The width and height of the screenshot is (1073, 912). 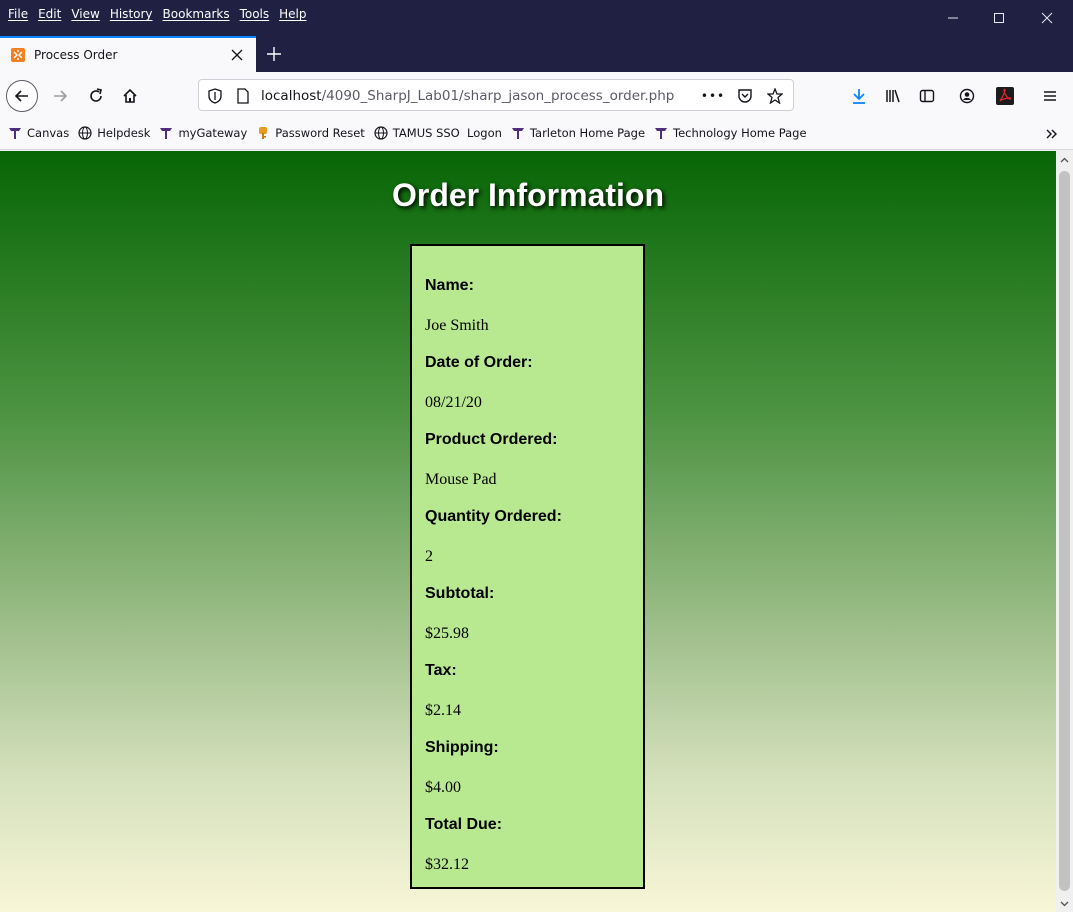 I want to click on arrow-right-icon, so click(x=61, y=96).